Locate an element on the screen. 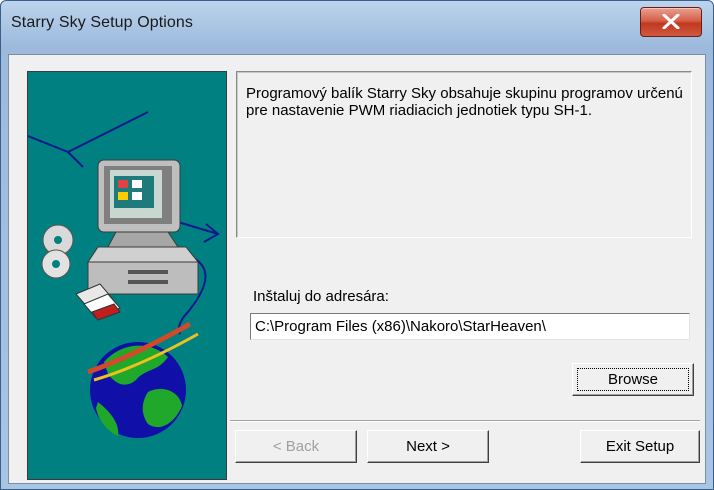 The width and height of the screenshot is (714, 490). install-path-input is located at coordinates (470, 326).